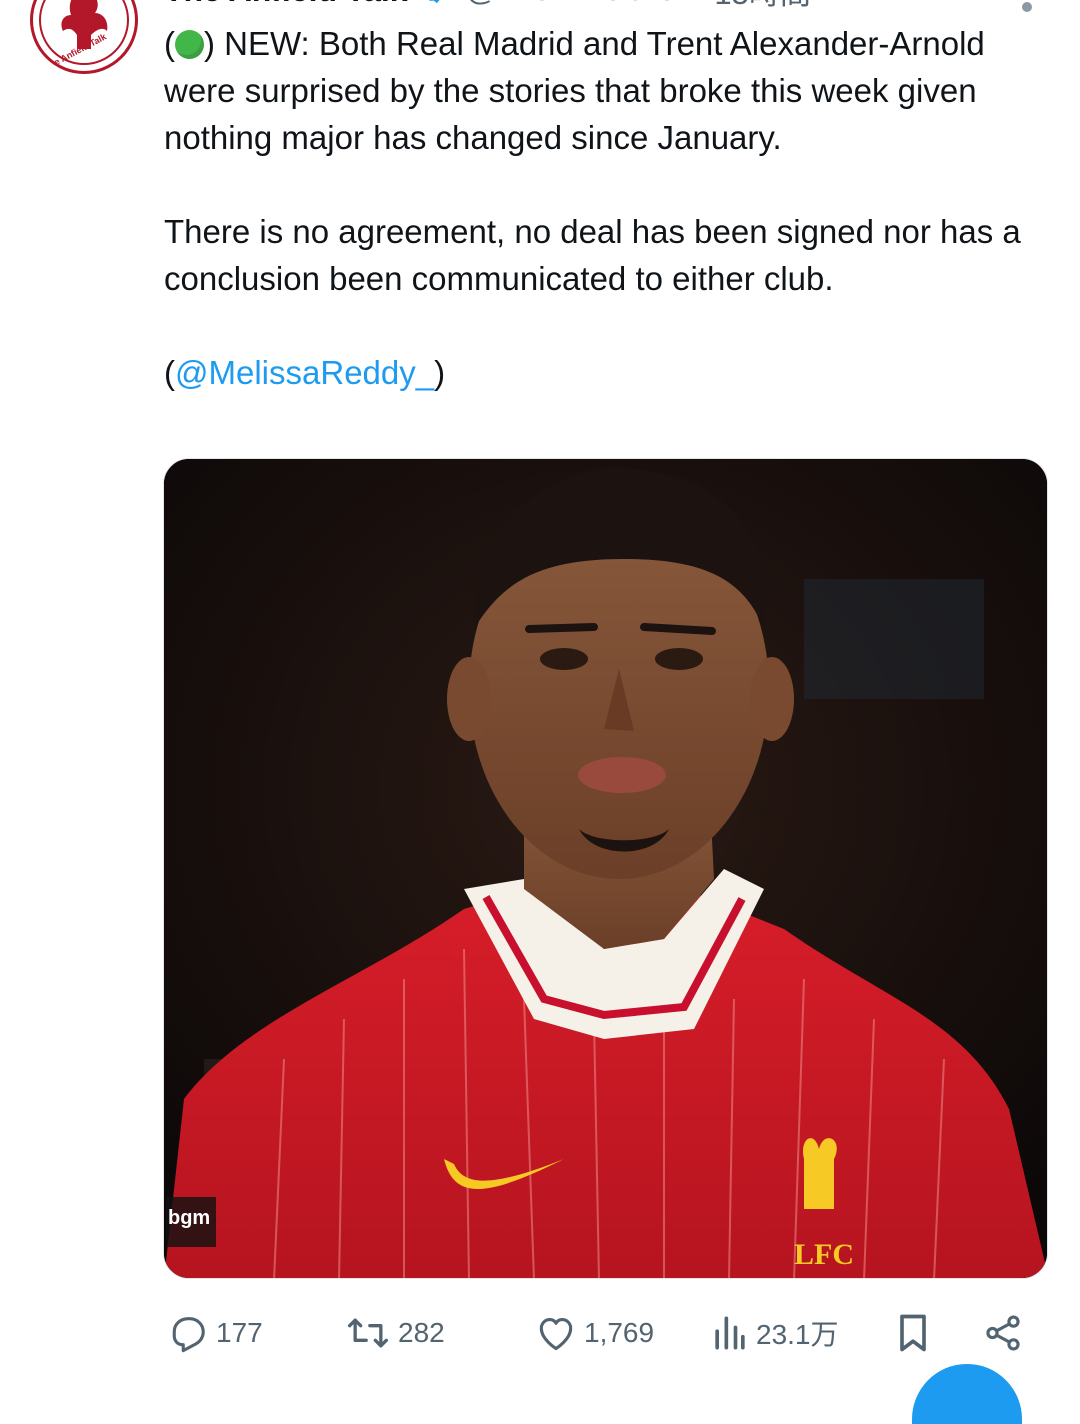 The image size is (1080, 1424). Describe the element at coordinates (169, 43) in the screenshot. I see `paren-open: (` at that location.